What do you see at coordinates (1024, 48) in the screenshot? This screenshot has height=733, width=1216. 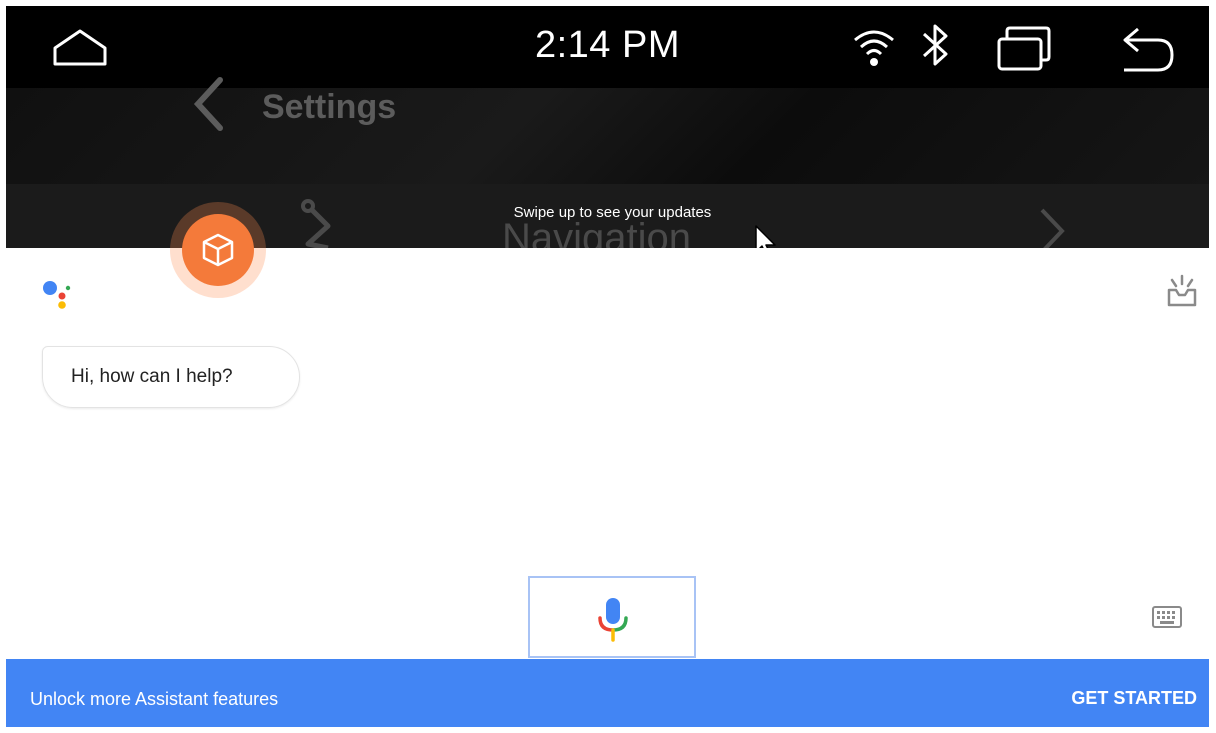 I see `recent-apps-icon` at bounding box center [1024, 48].